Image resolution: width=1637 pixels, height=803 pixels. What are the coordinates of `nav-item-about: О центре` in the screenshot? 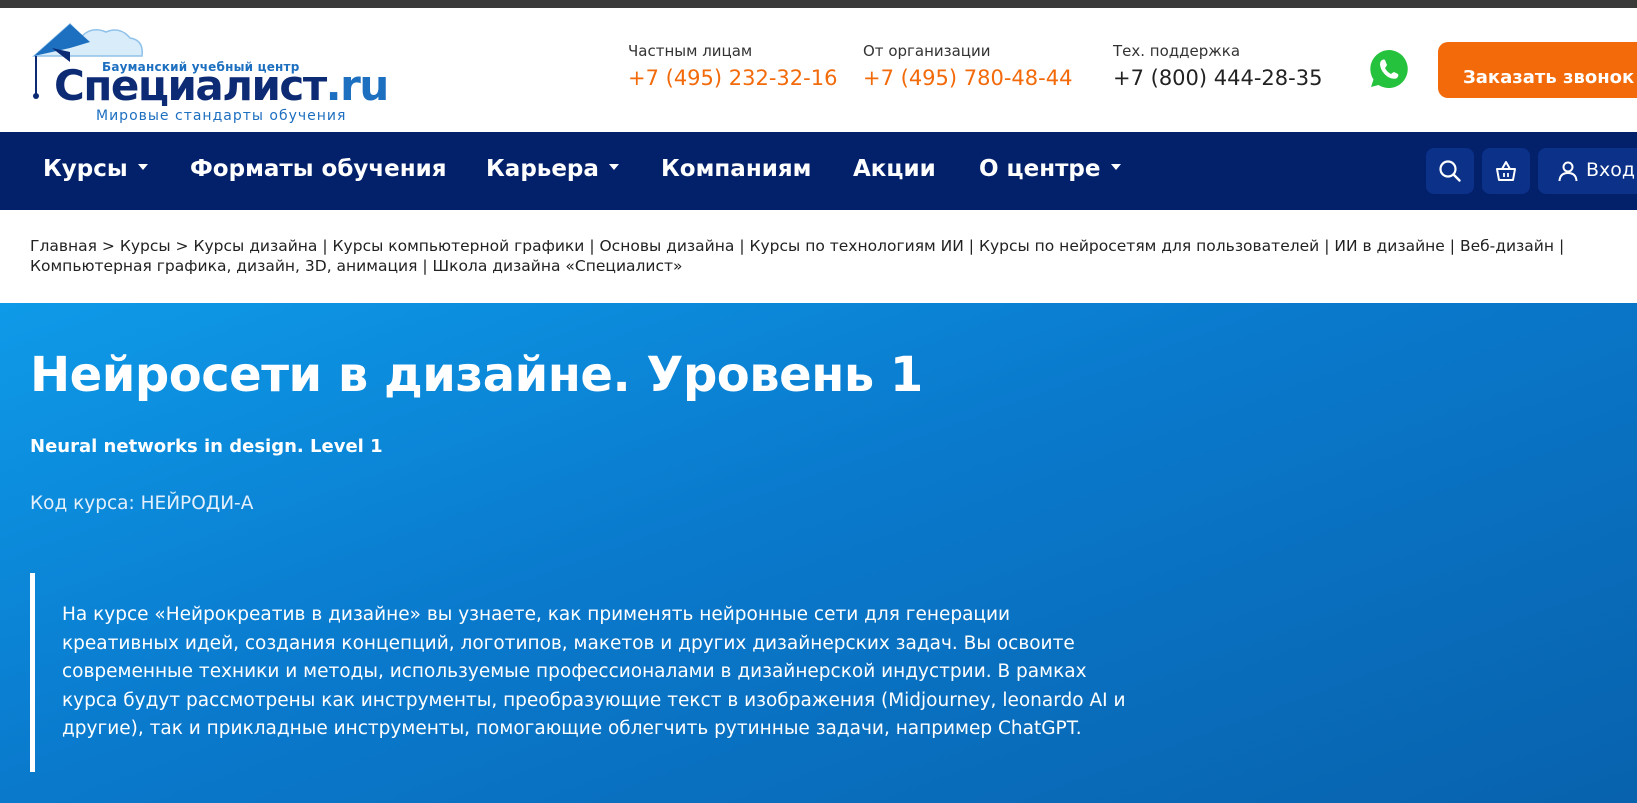 It's located at (1050, 169).